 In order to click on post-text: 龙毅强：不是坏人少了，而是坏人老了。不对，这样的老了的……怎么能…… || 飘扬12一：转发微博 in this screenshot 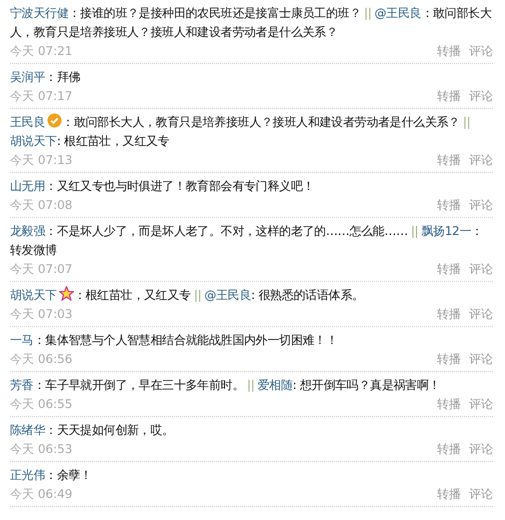, I will do `click(247, 241)`.